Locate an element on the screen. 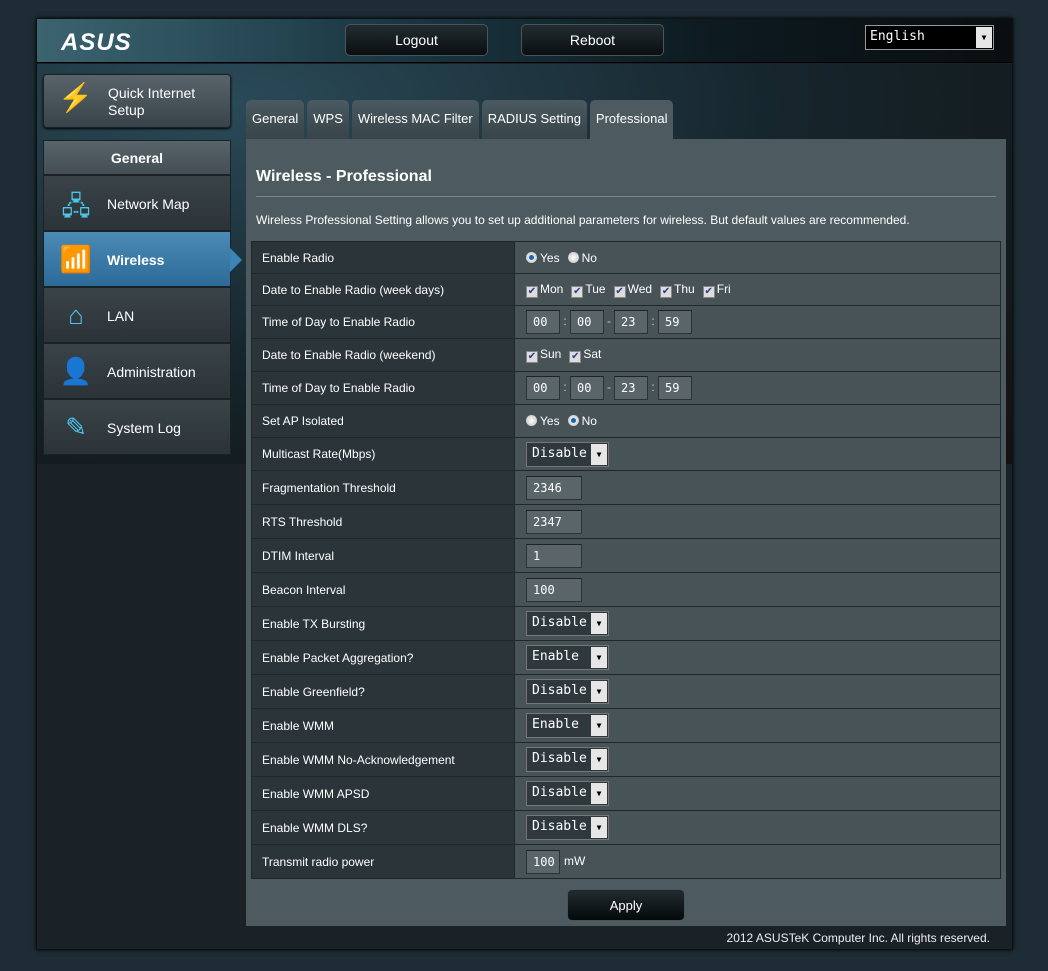 The width and height of the screenshot is (1048, 971). table-row: Beacon Interval 100 is located at coordinates (626, 589).